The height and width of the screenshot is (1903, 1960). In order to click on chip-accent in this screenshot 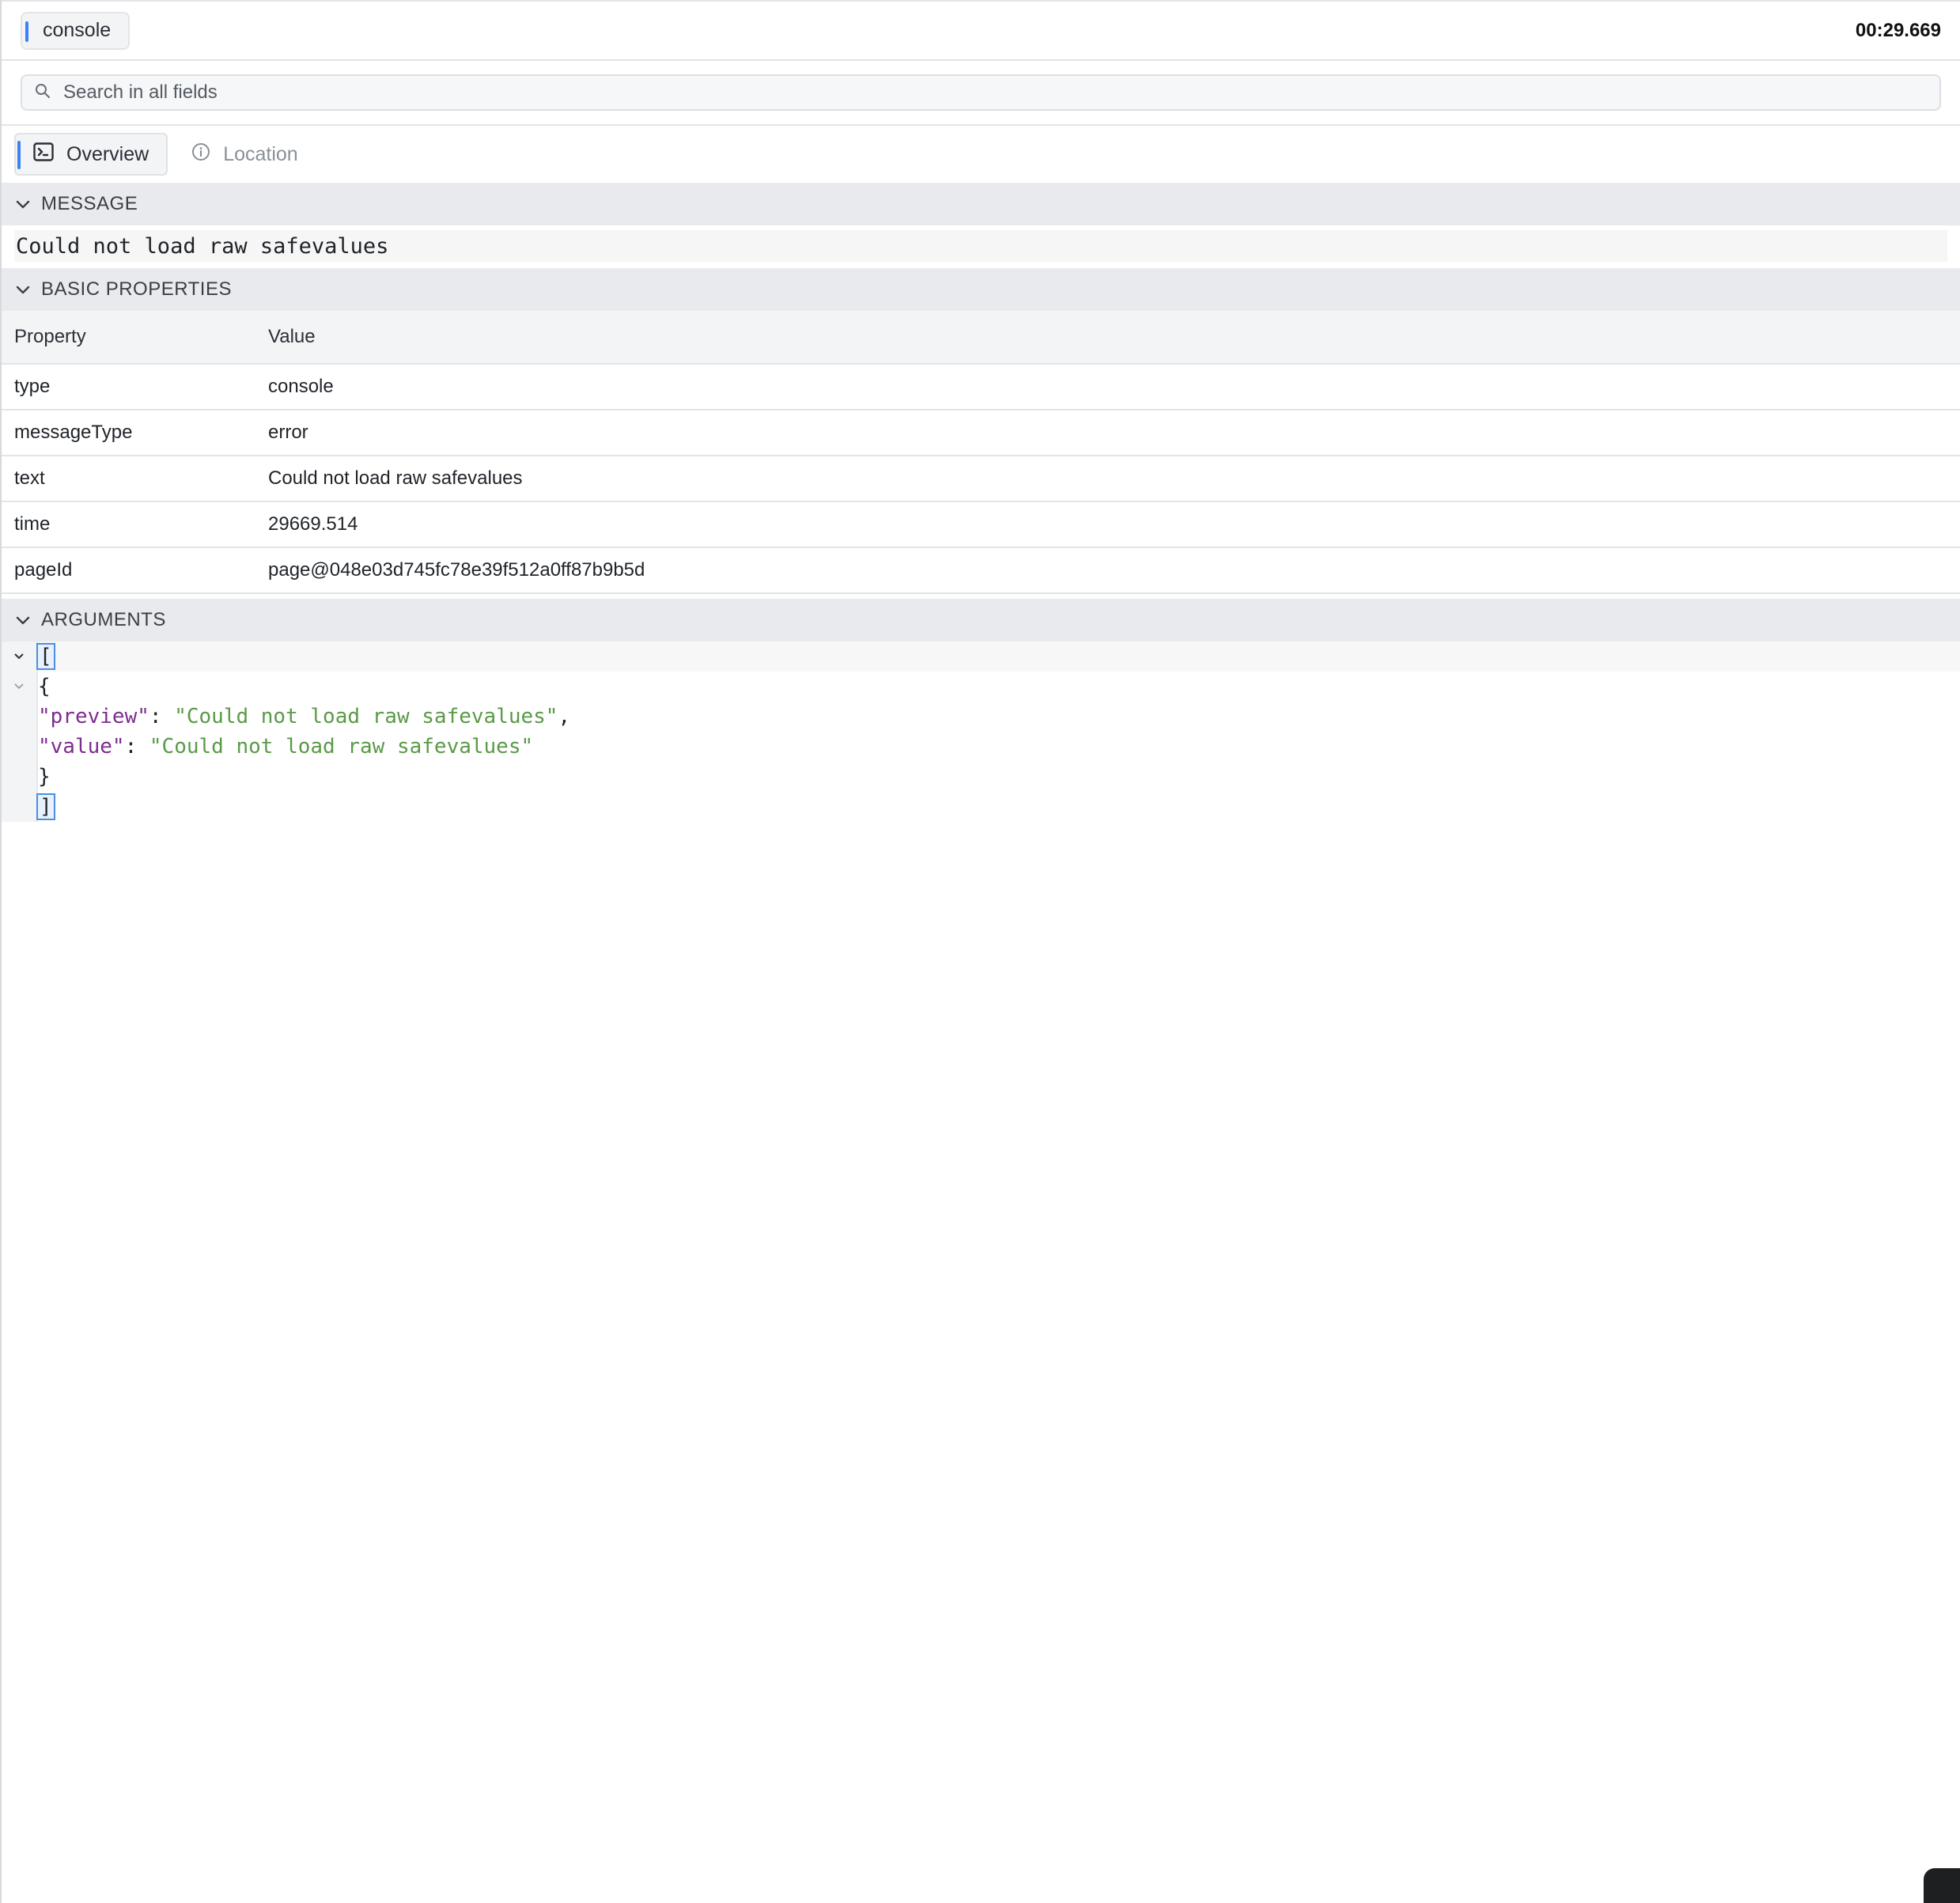, I will do `click(26, 31)`.